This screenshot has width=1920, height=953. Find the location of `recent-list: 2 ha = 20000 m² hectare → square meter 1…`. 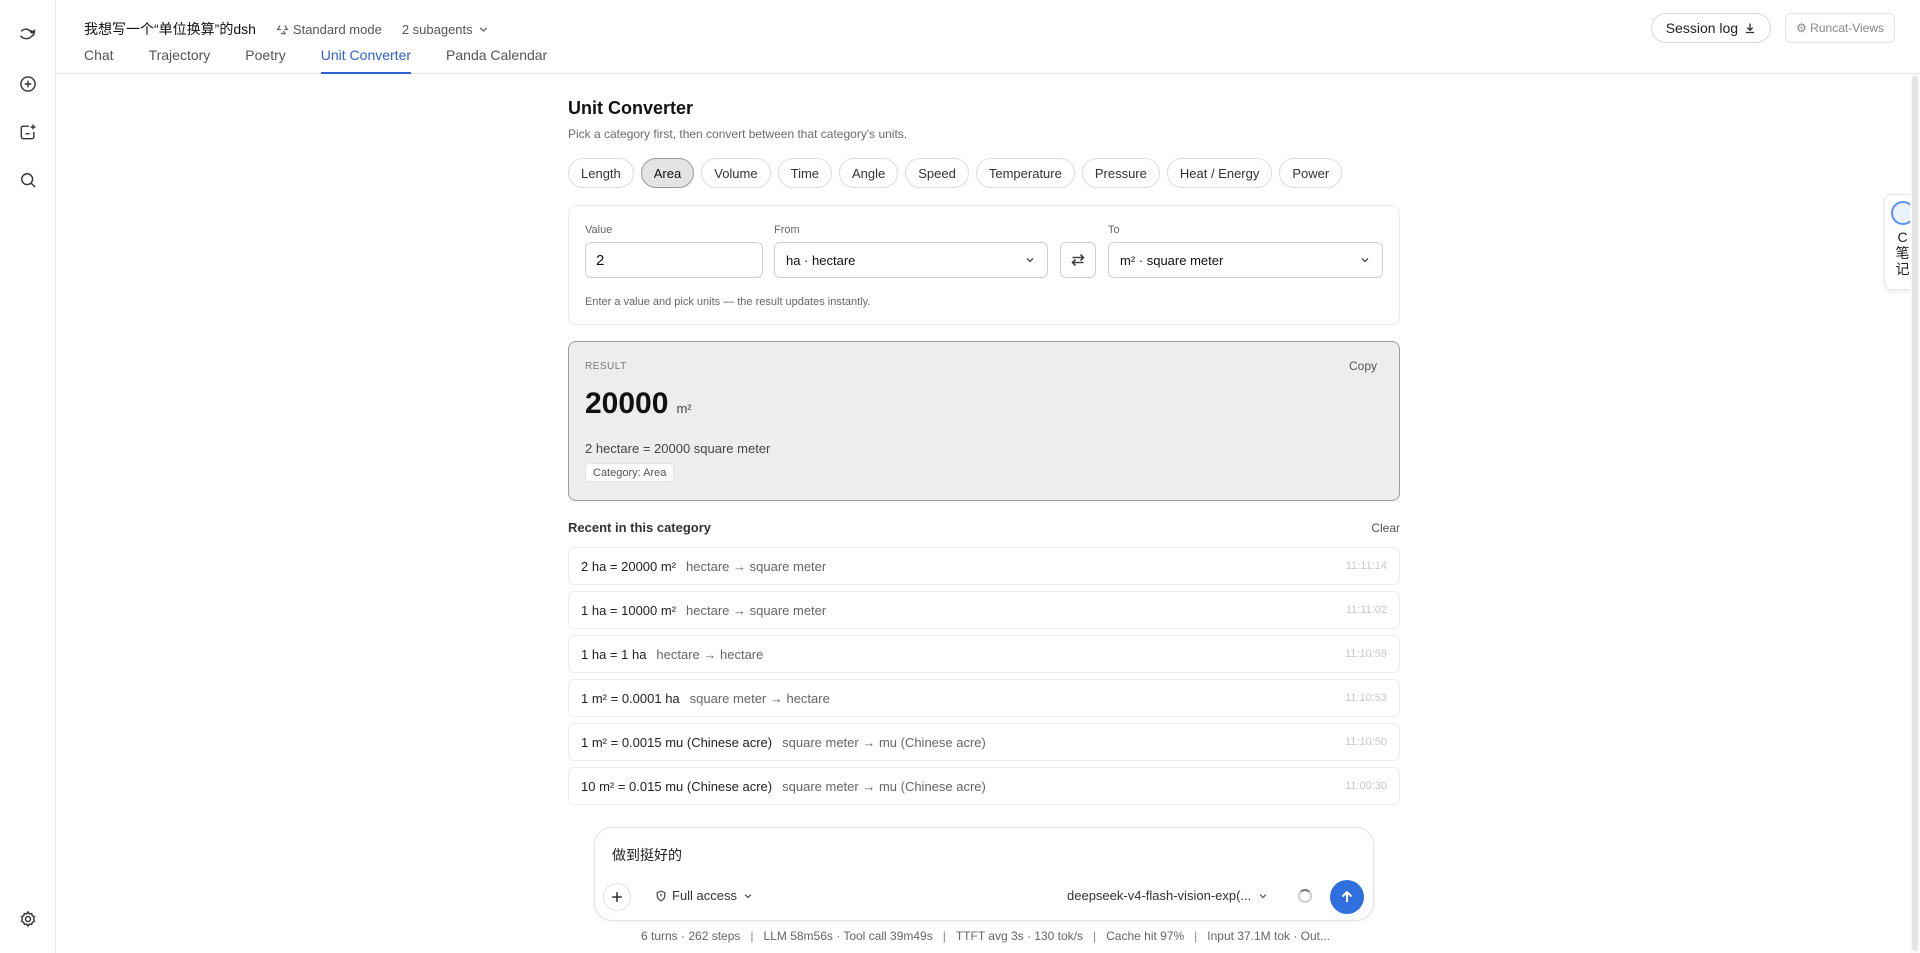

recent-list: 2 ha = 20000 m² hectare → square meter 1… is located at coordinates (984, 679).